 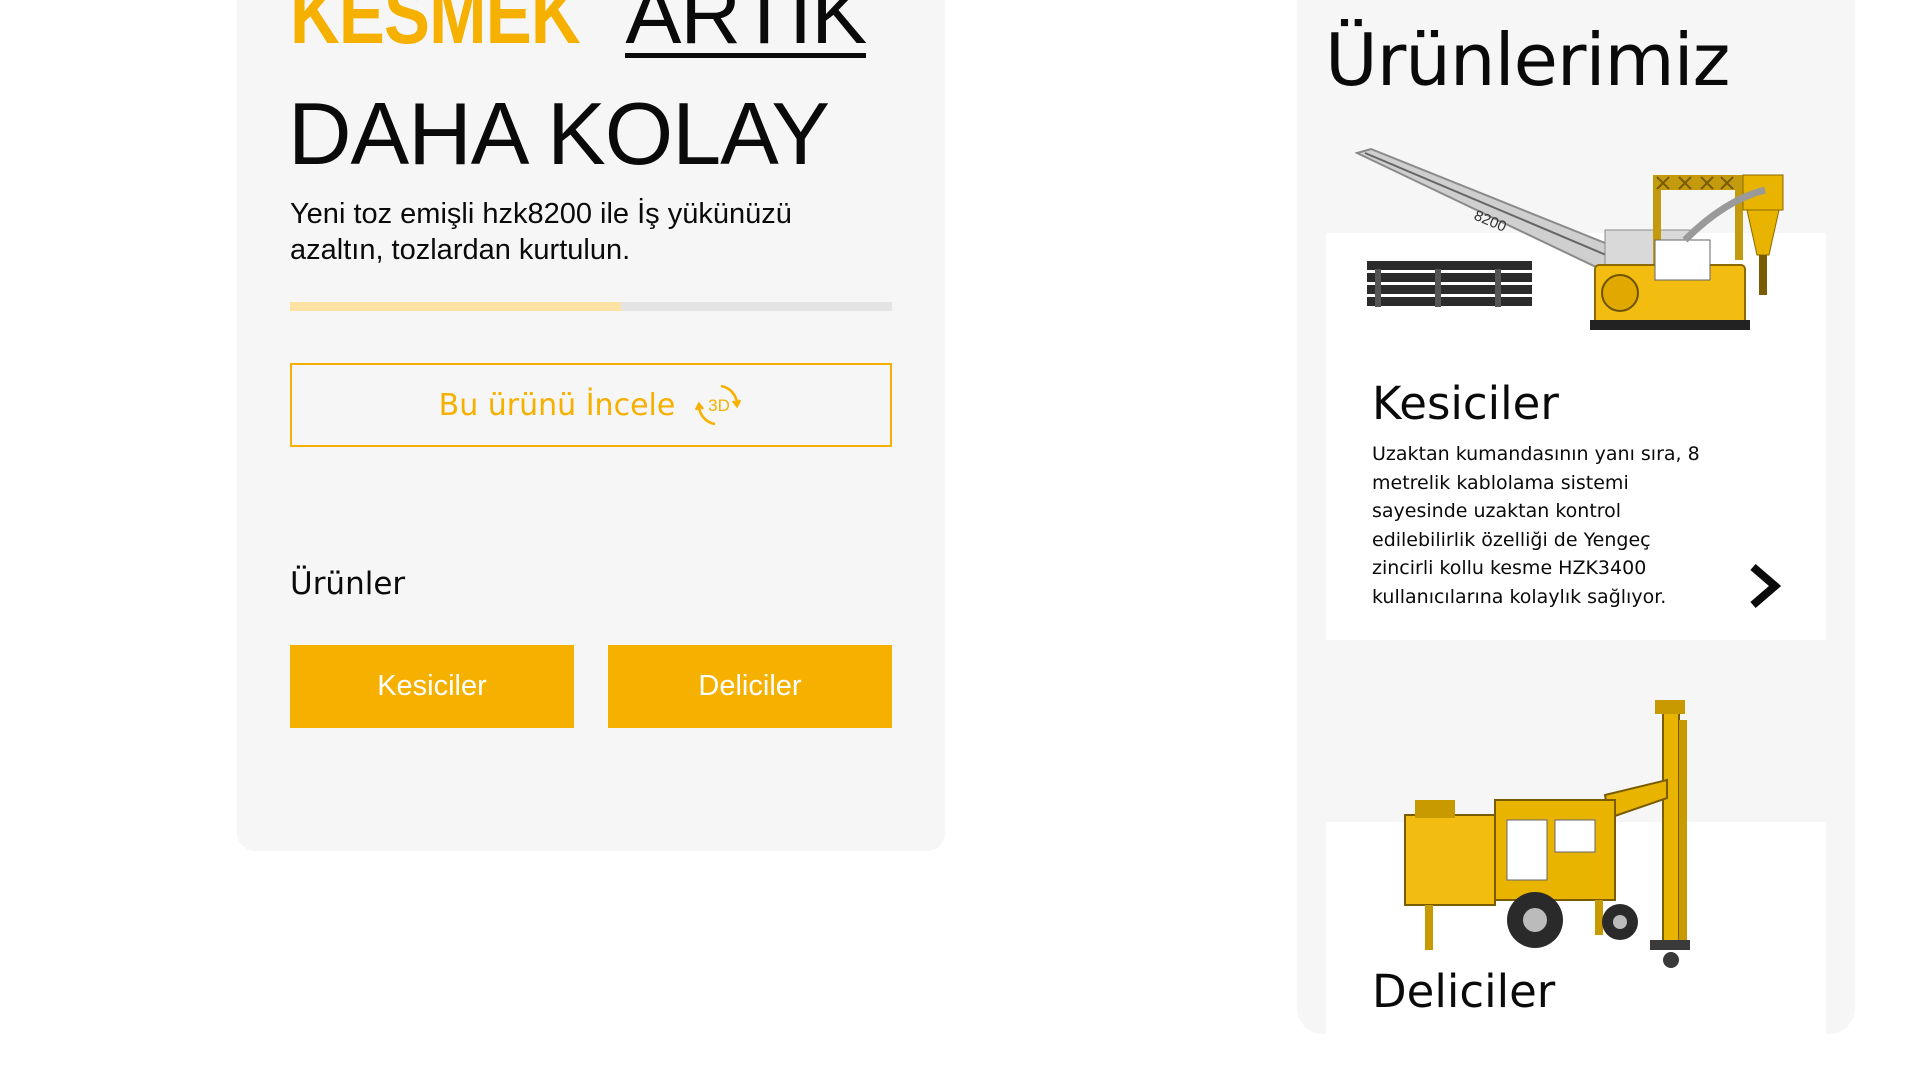 What do you see at coordinates (750, 686) in the screenshot?
I see `category-button-drills: Deliciler` at bounding box center [750, 686].